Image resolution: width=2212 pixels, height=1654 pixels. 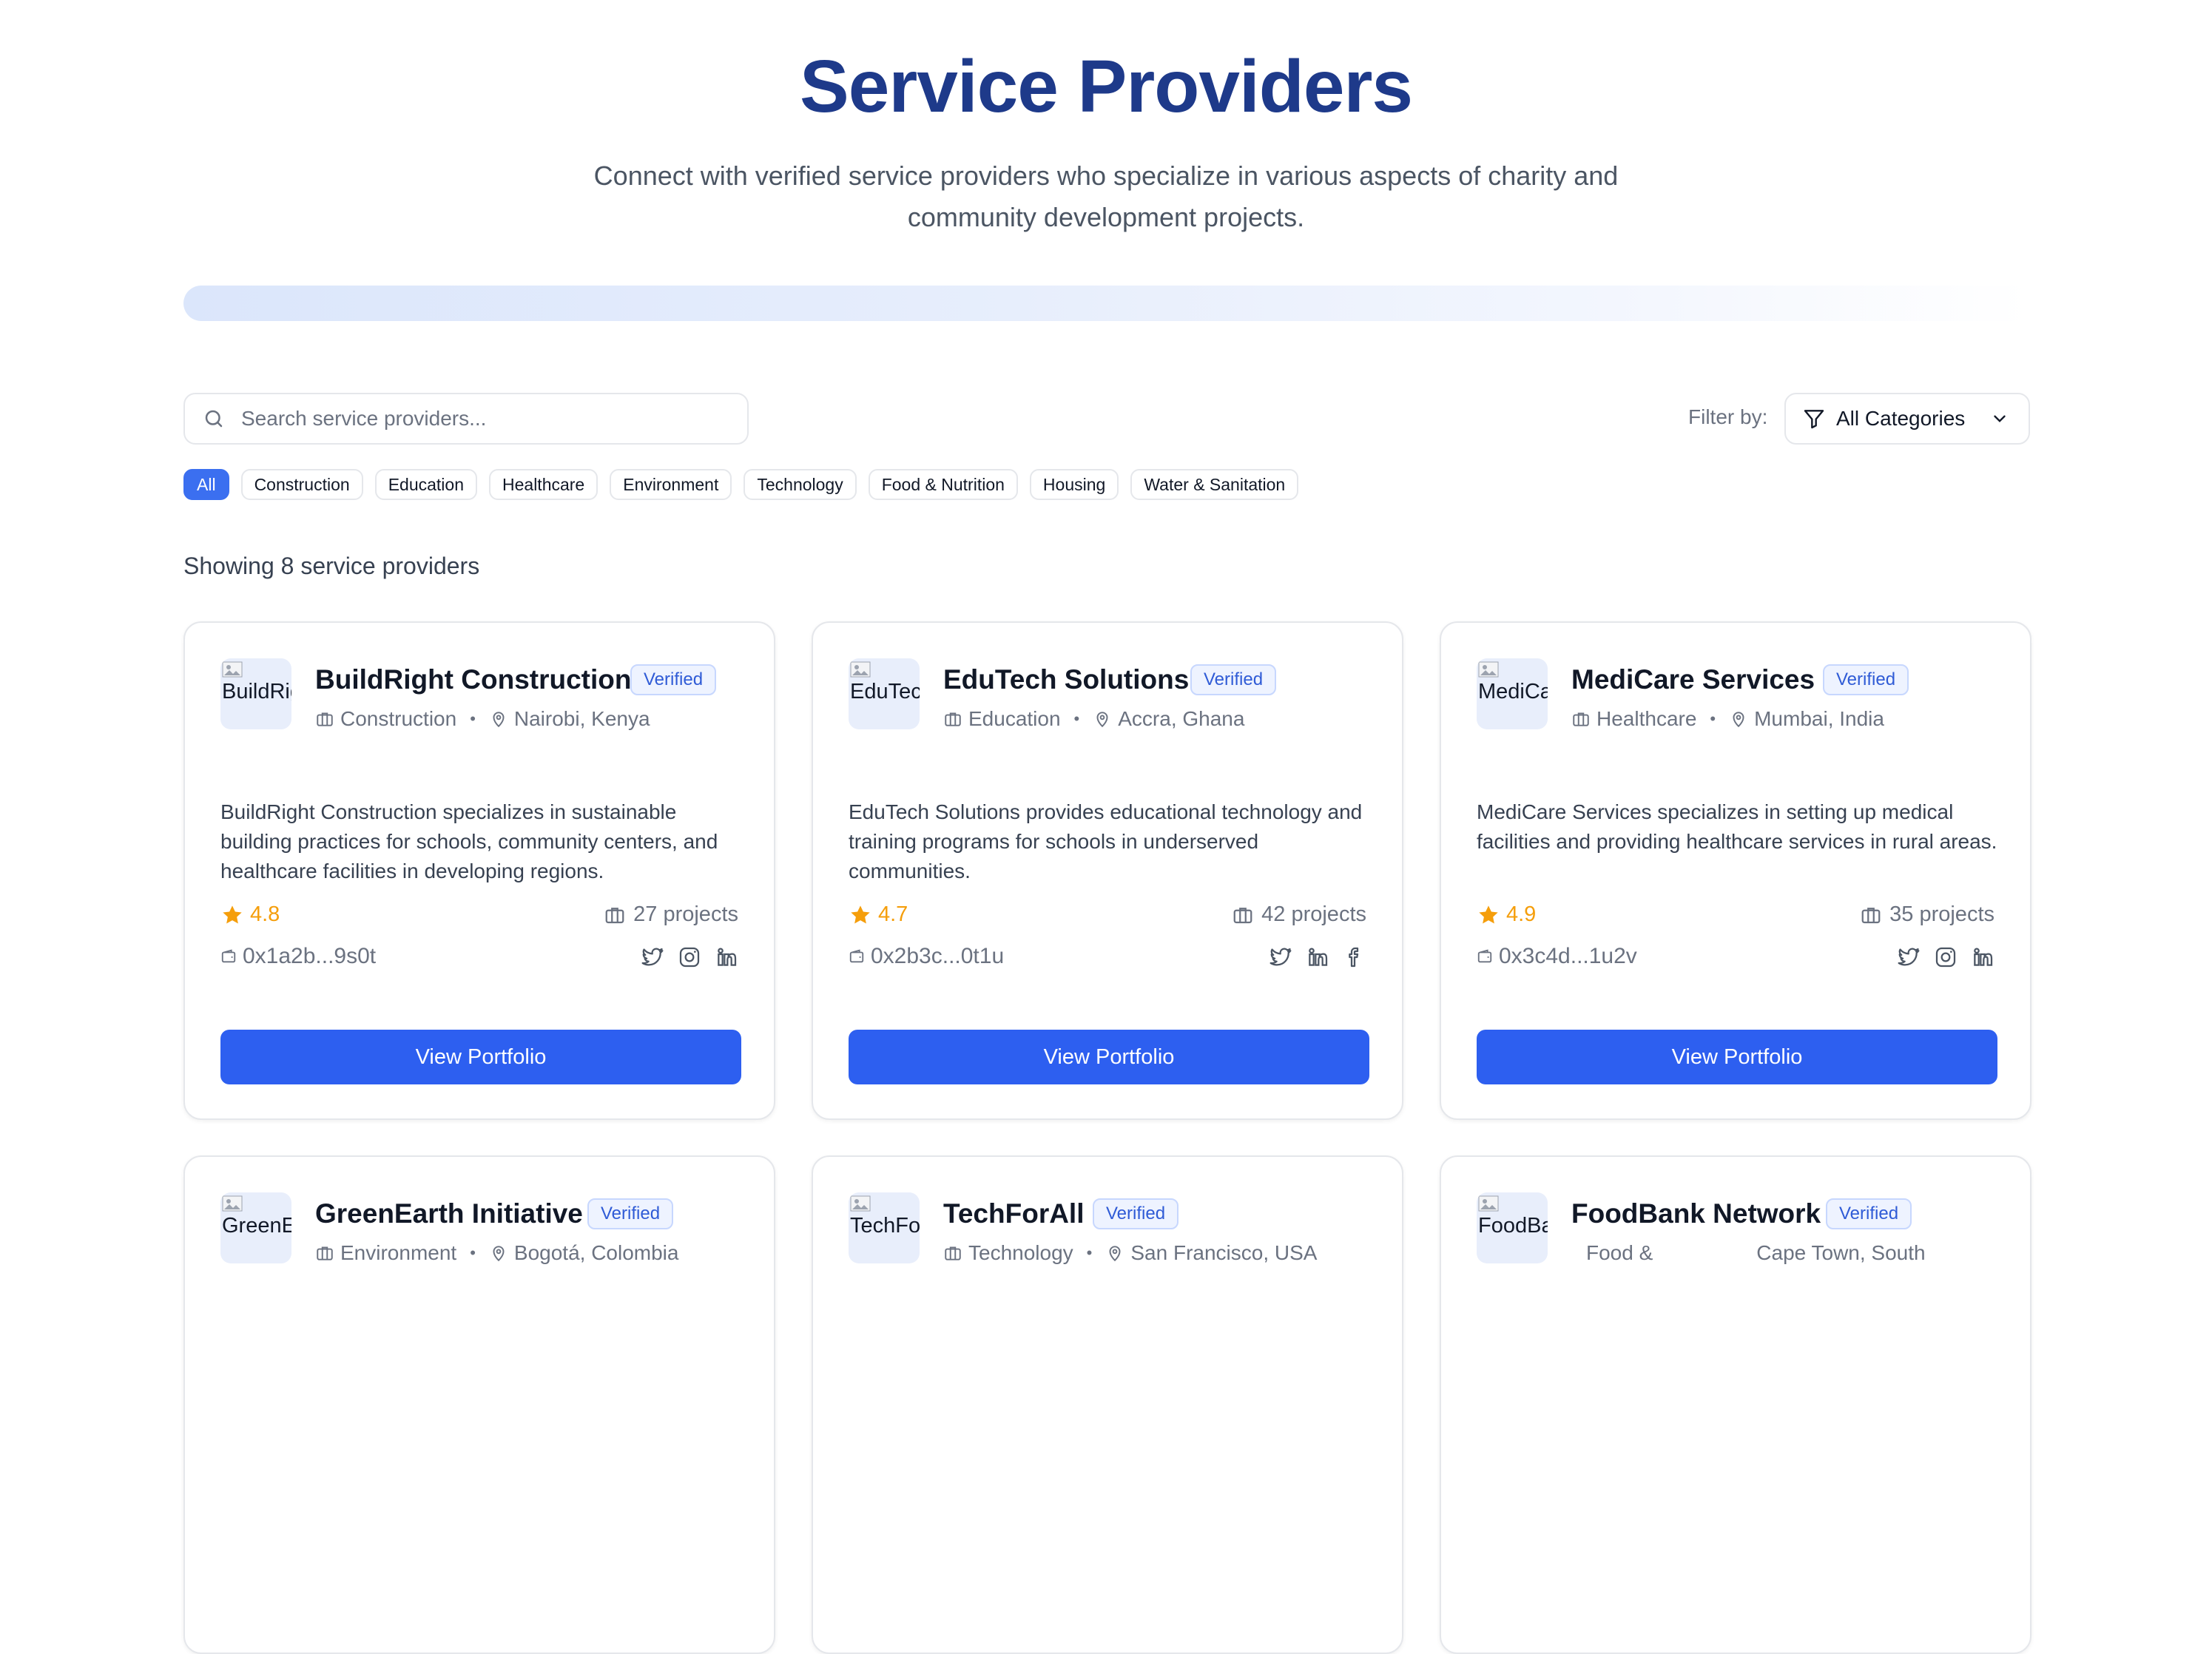 I want to click on provider-name: GreenEarth Initiative, so click(x=449, y=1213).